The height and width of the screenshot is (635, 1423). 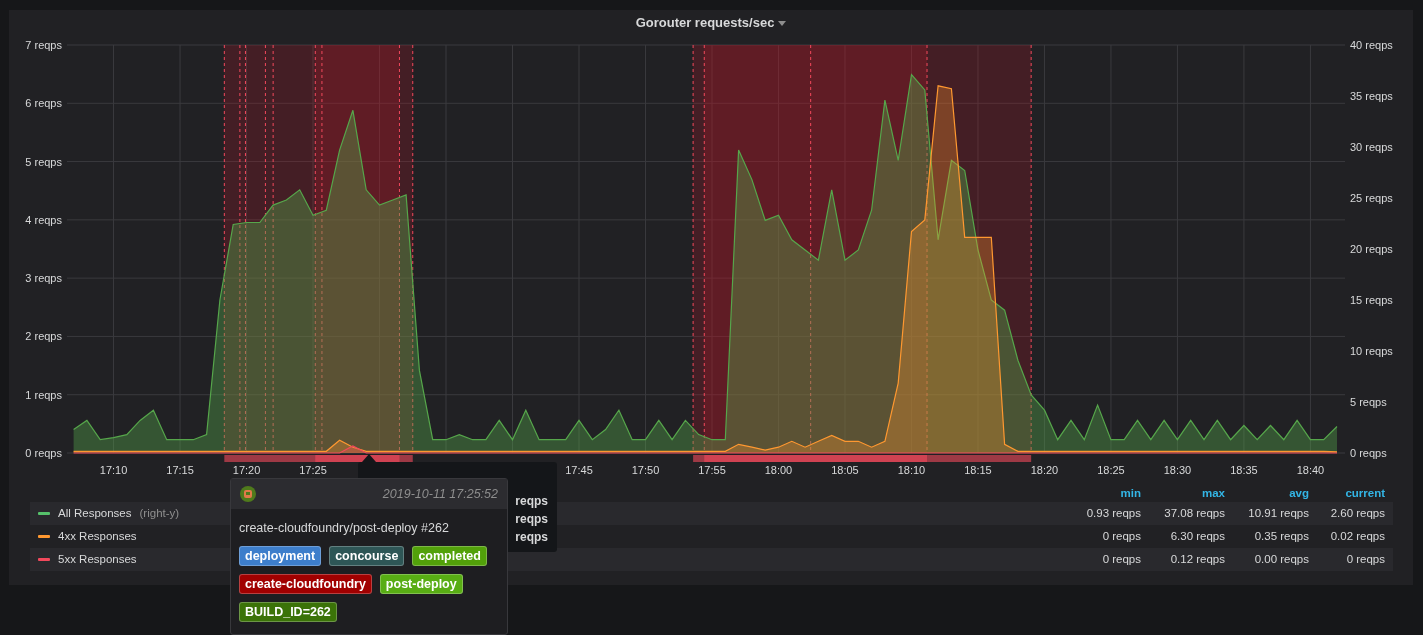 I want to click on axis-note: (right-y), so click(x=159, y=513).